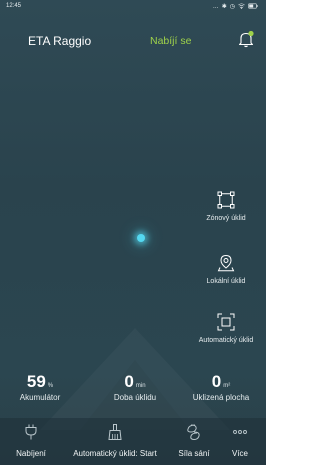  What do you see at coordinates (31, 453) in the screenshot?
I see `charge-label: Nabíjení` at bounding box center [31, 453].